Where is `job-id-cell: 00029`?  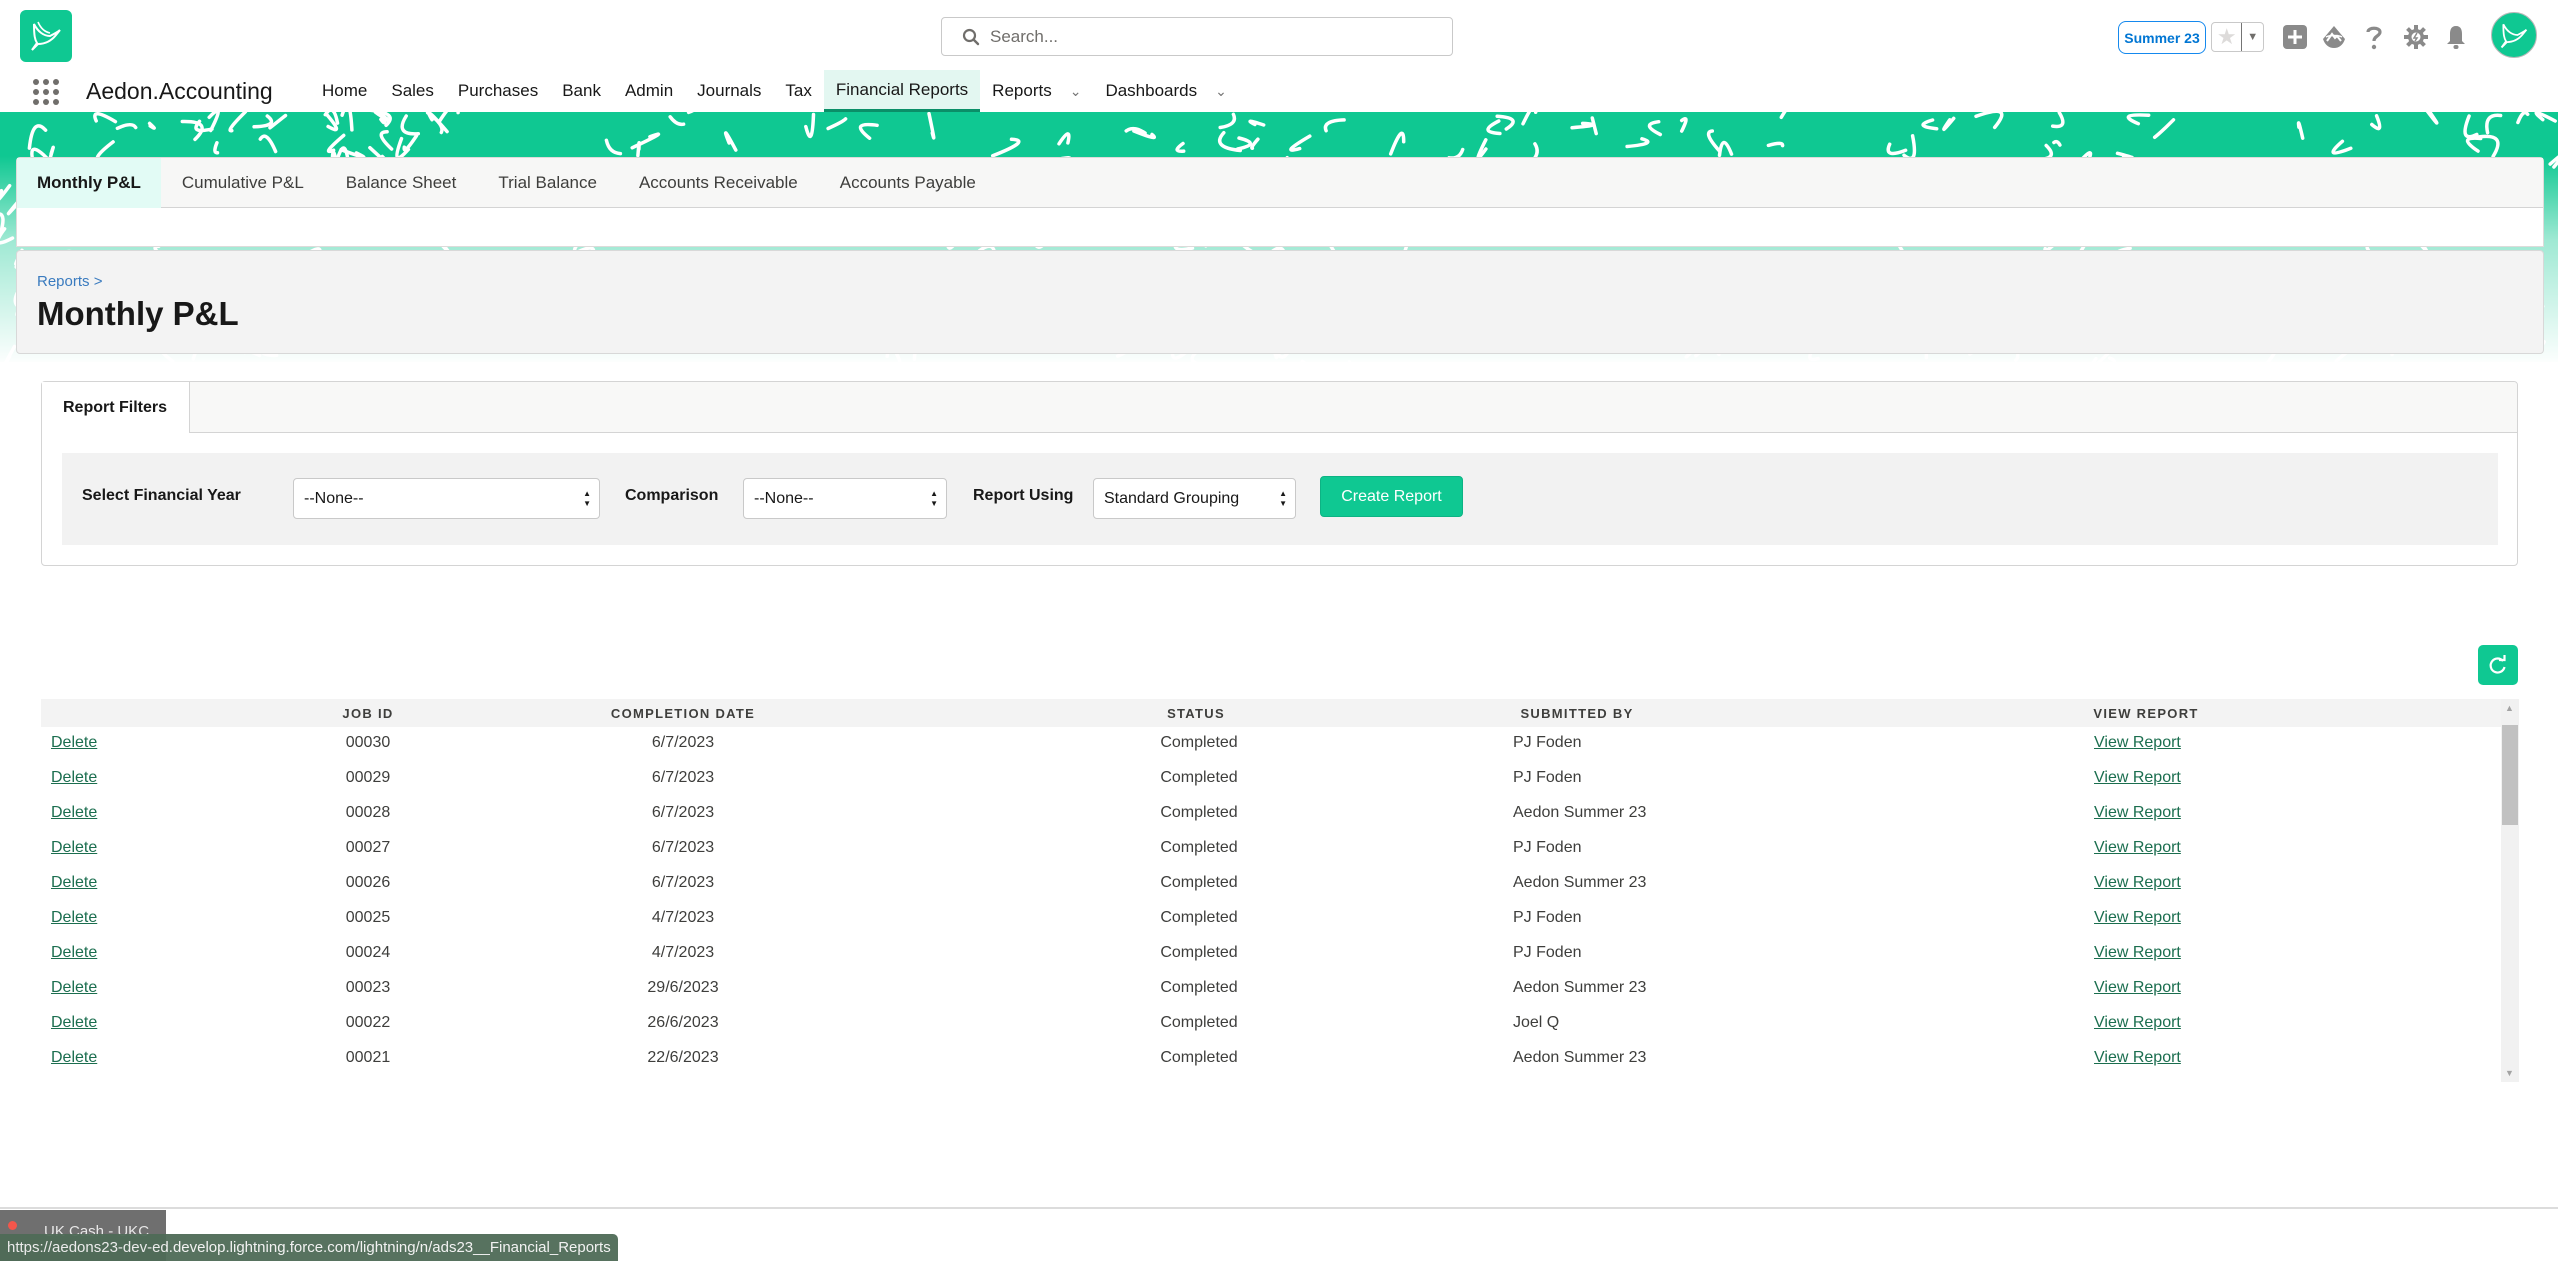 job-id-cell: 00029 is located at coordinates (368, 777).